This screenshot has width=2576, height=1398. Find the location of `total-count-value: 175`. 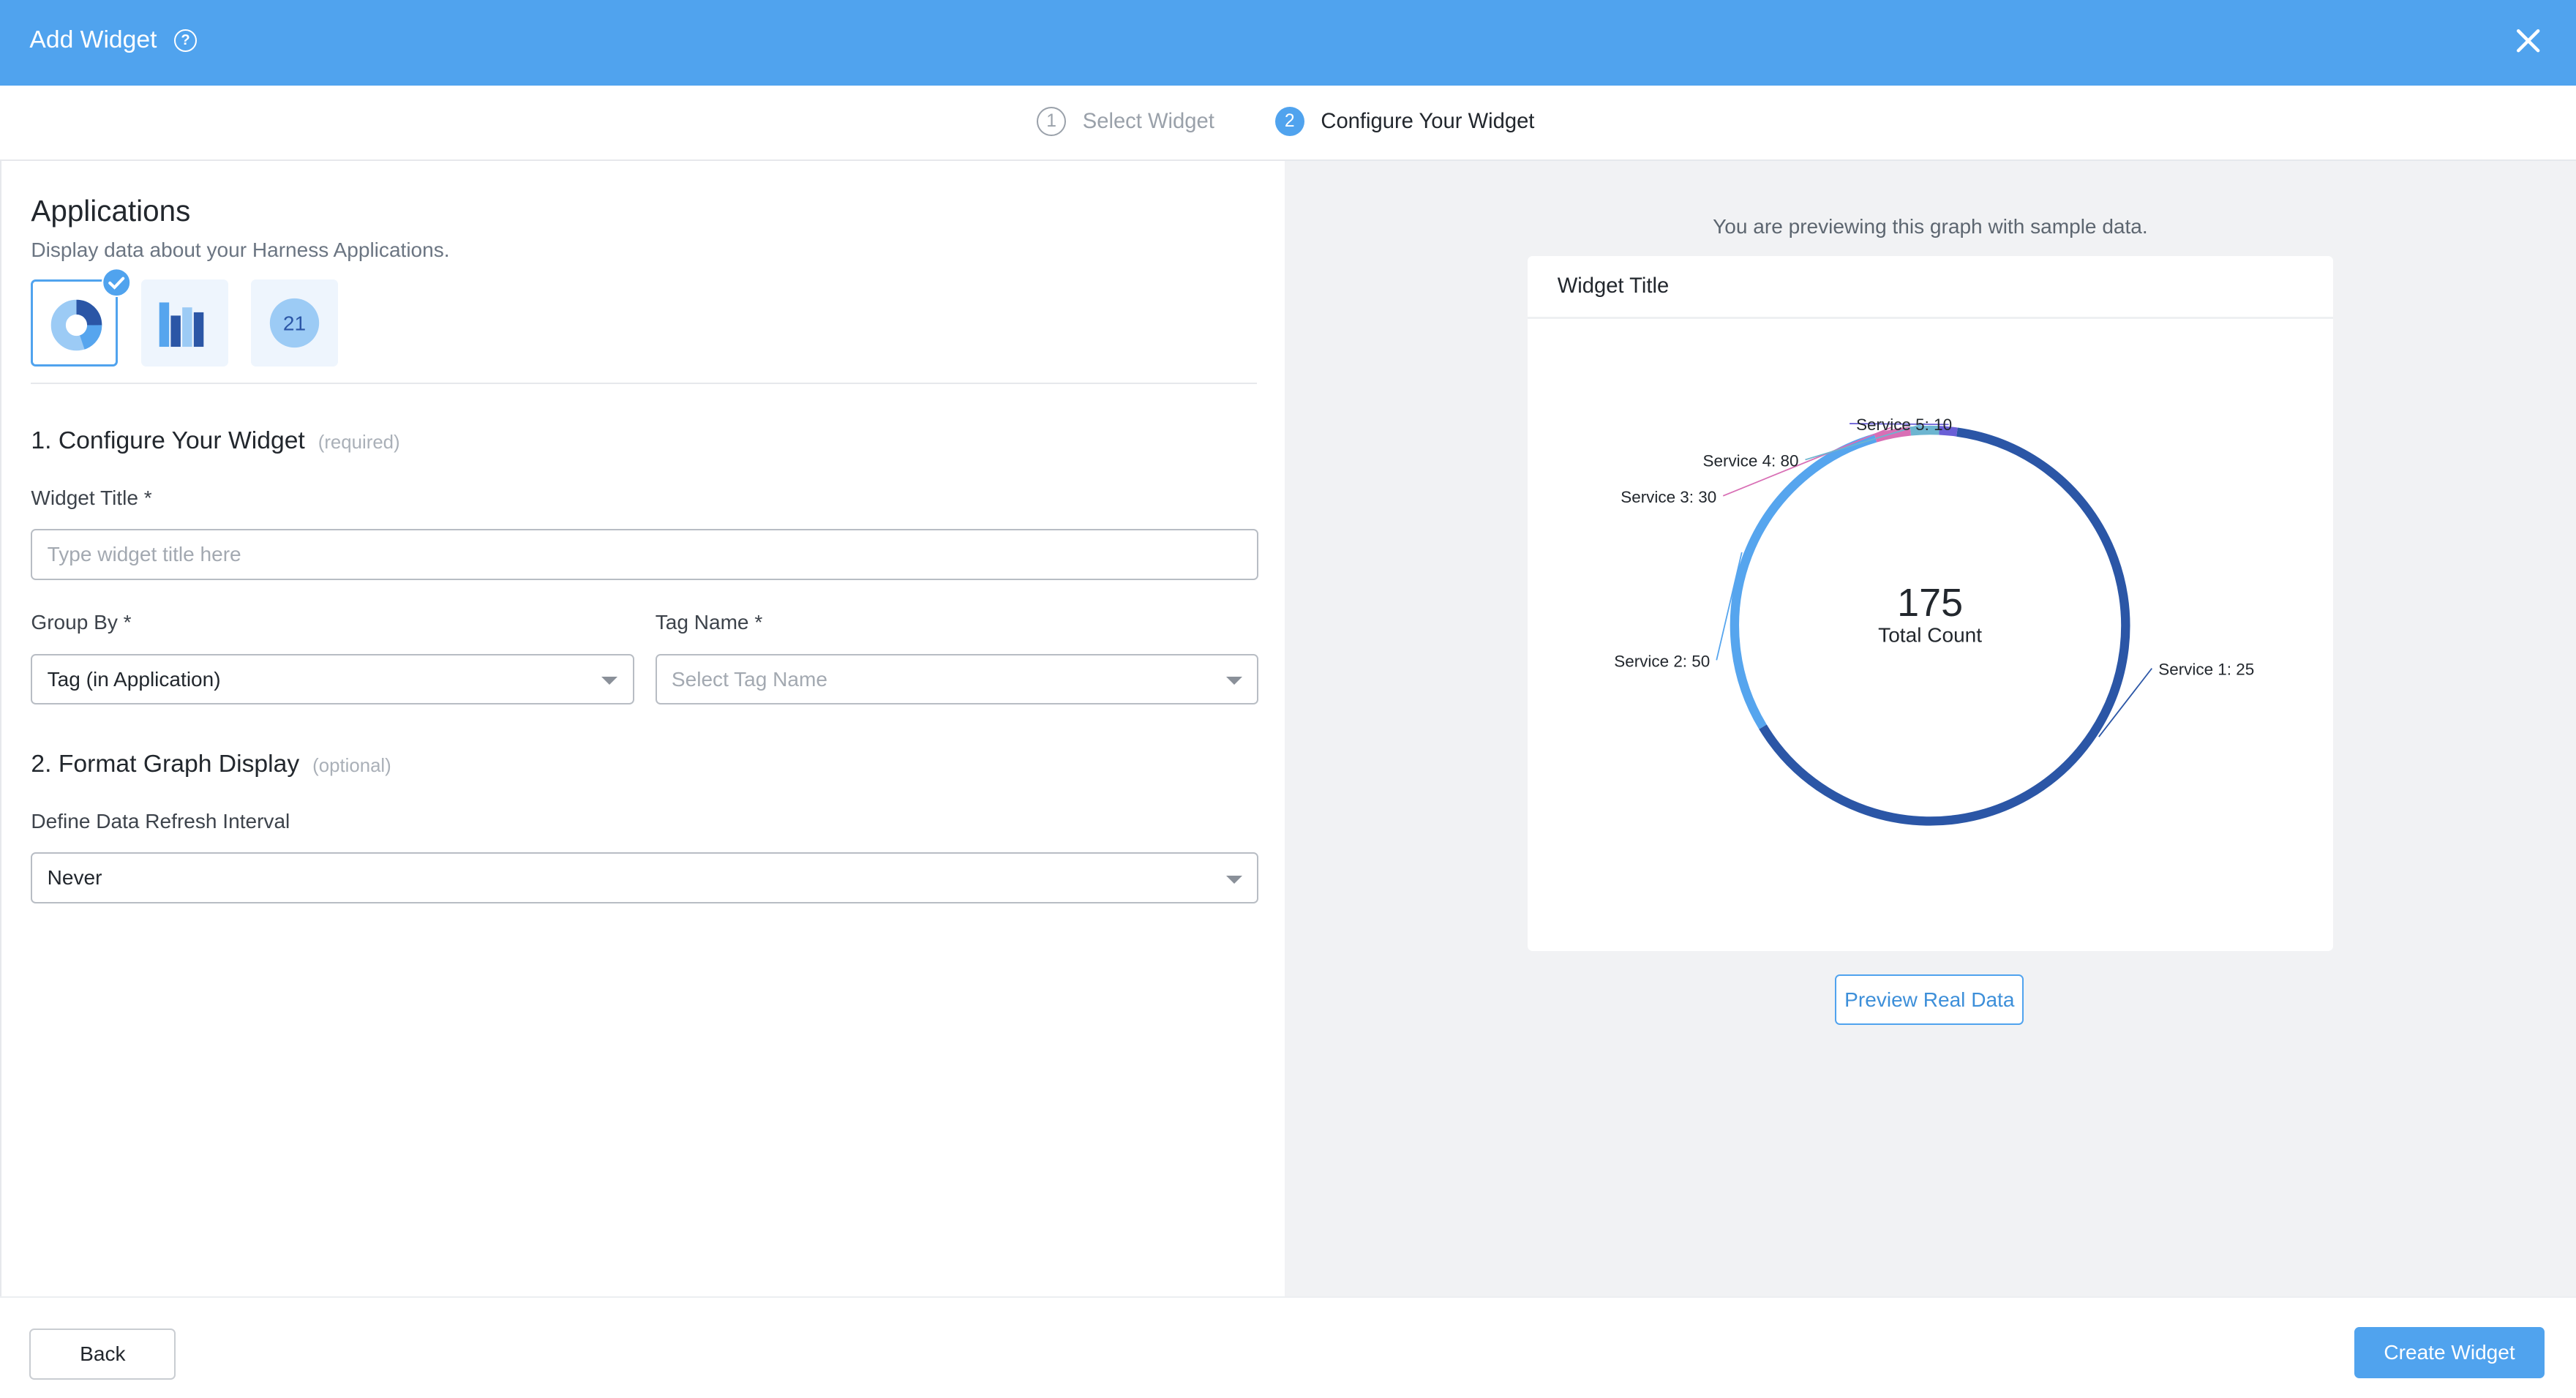

total-count-value: 175 is located at coordinates (1930, 603).